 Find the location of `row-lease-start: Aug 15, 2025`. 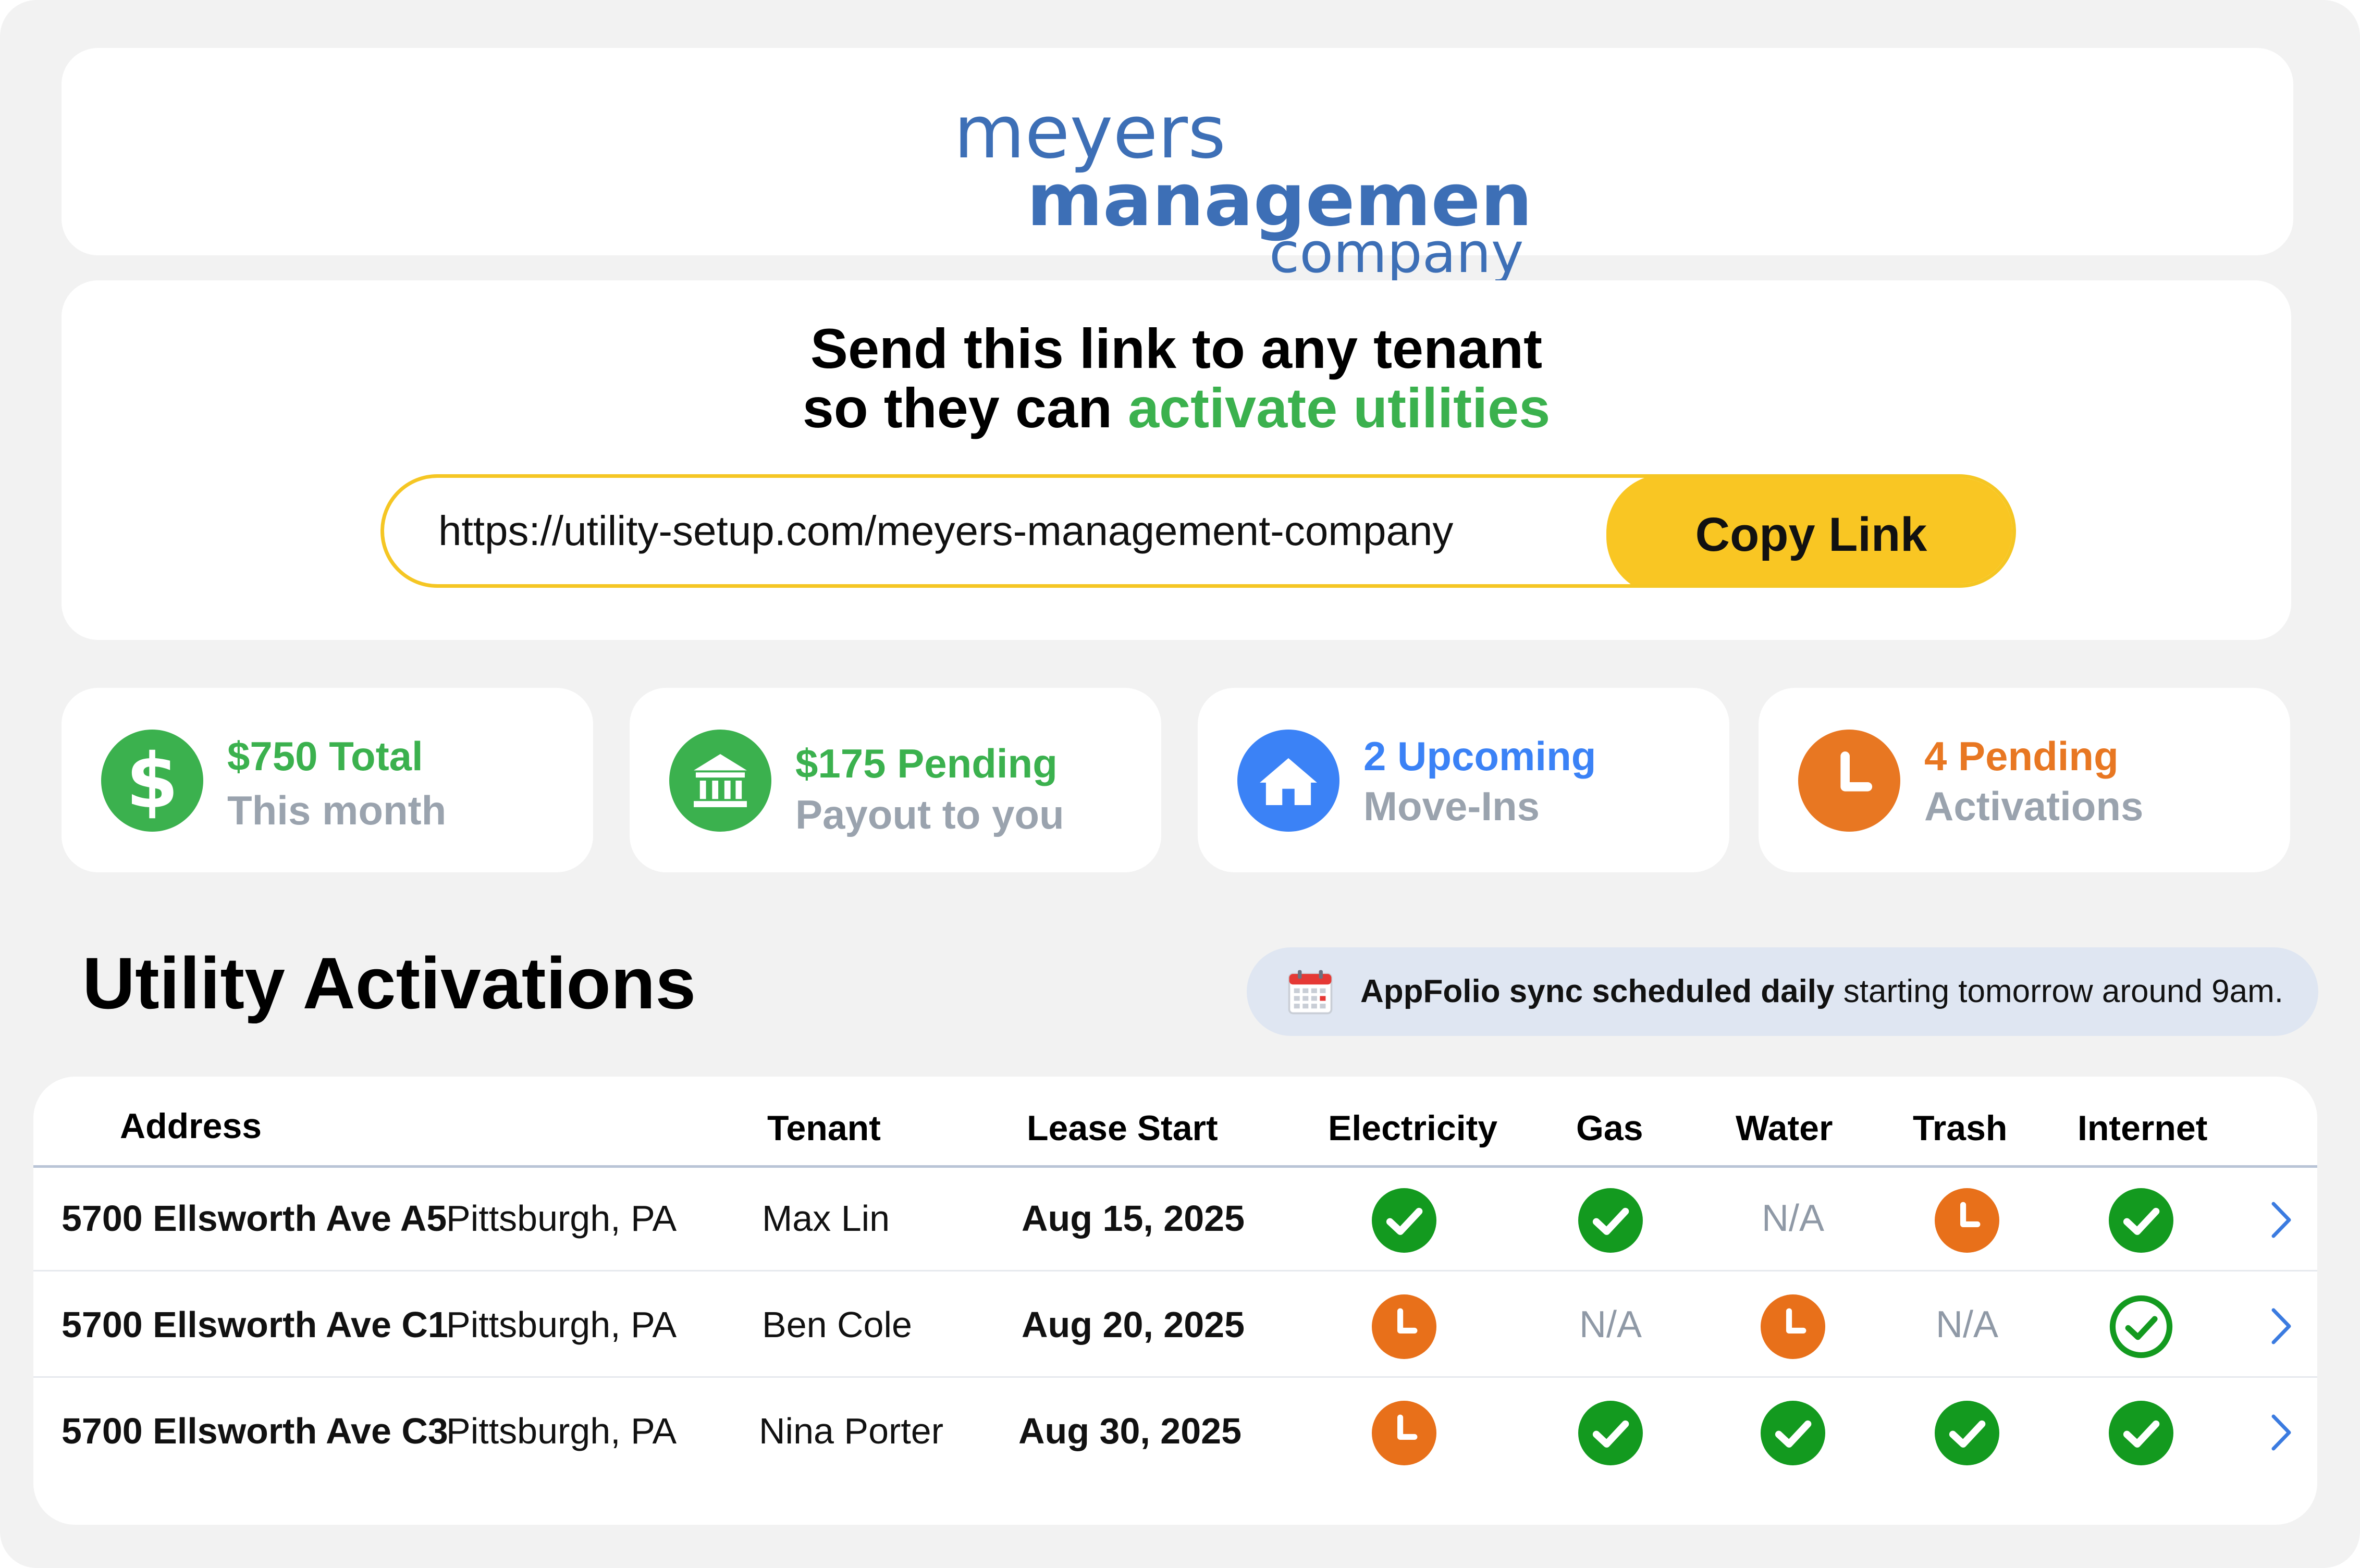

row-lease-start: Aug 15, 2025 is located at coordinates (1133, 1218).